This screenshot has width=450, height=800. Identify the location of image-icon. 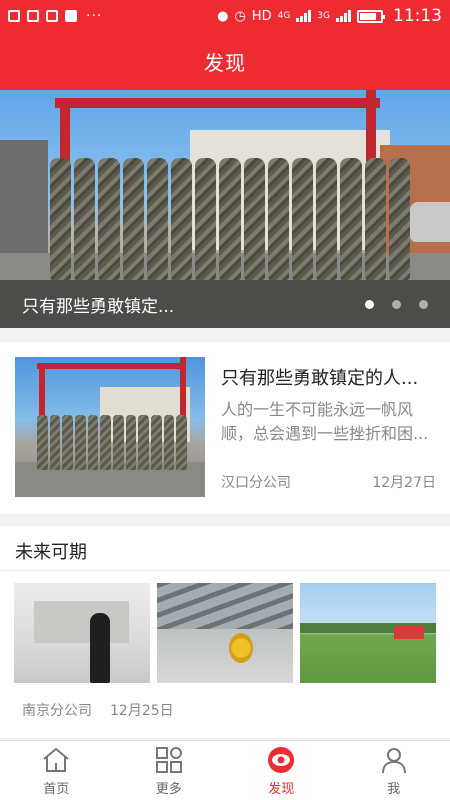
(52, 16).